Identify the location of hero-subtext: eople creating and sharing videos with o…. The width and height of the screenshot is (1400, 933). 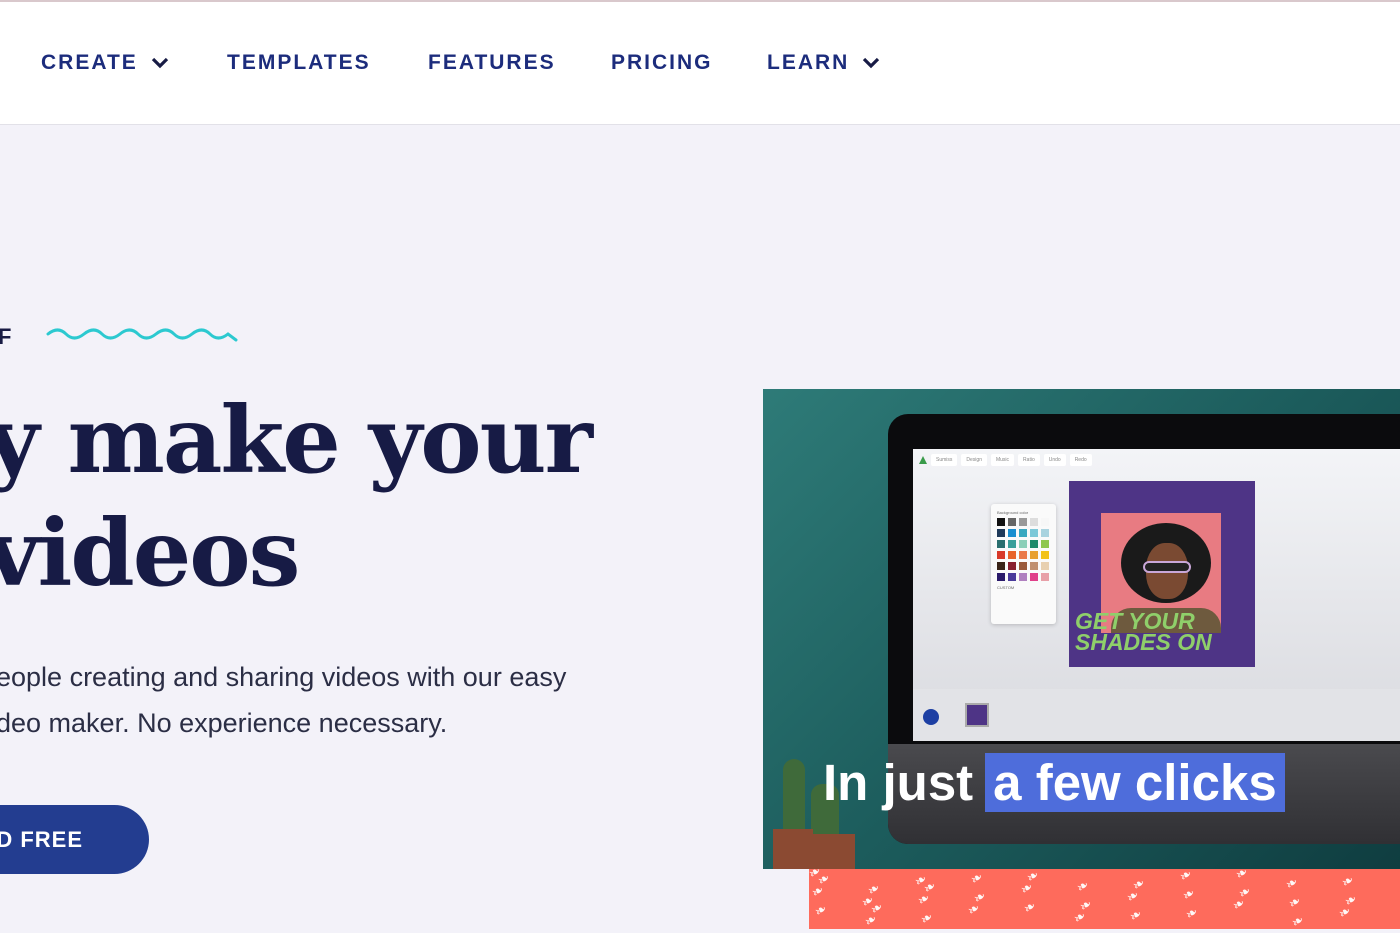
(283, 700).